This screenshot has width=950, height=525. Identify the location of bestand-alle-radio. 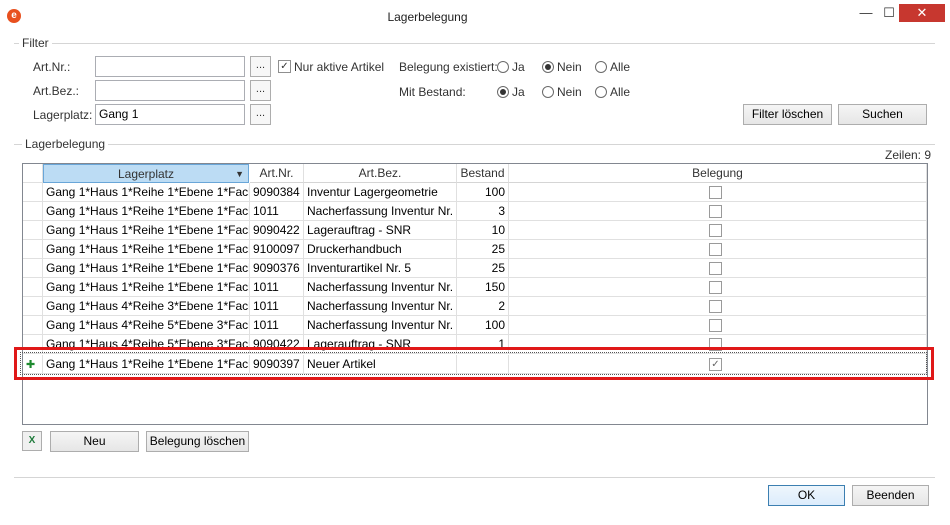
(601, 92).